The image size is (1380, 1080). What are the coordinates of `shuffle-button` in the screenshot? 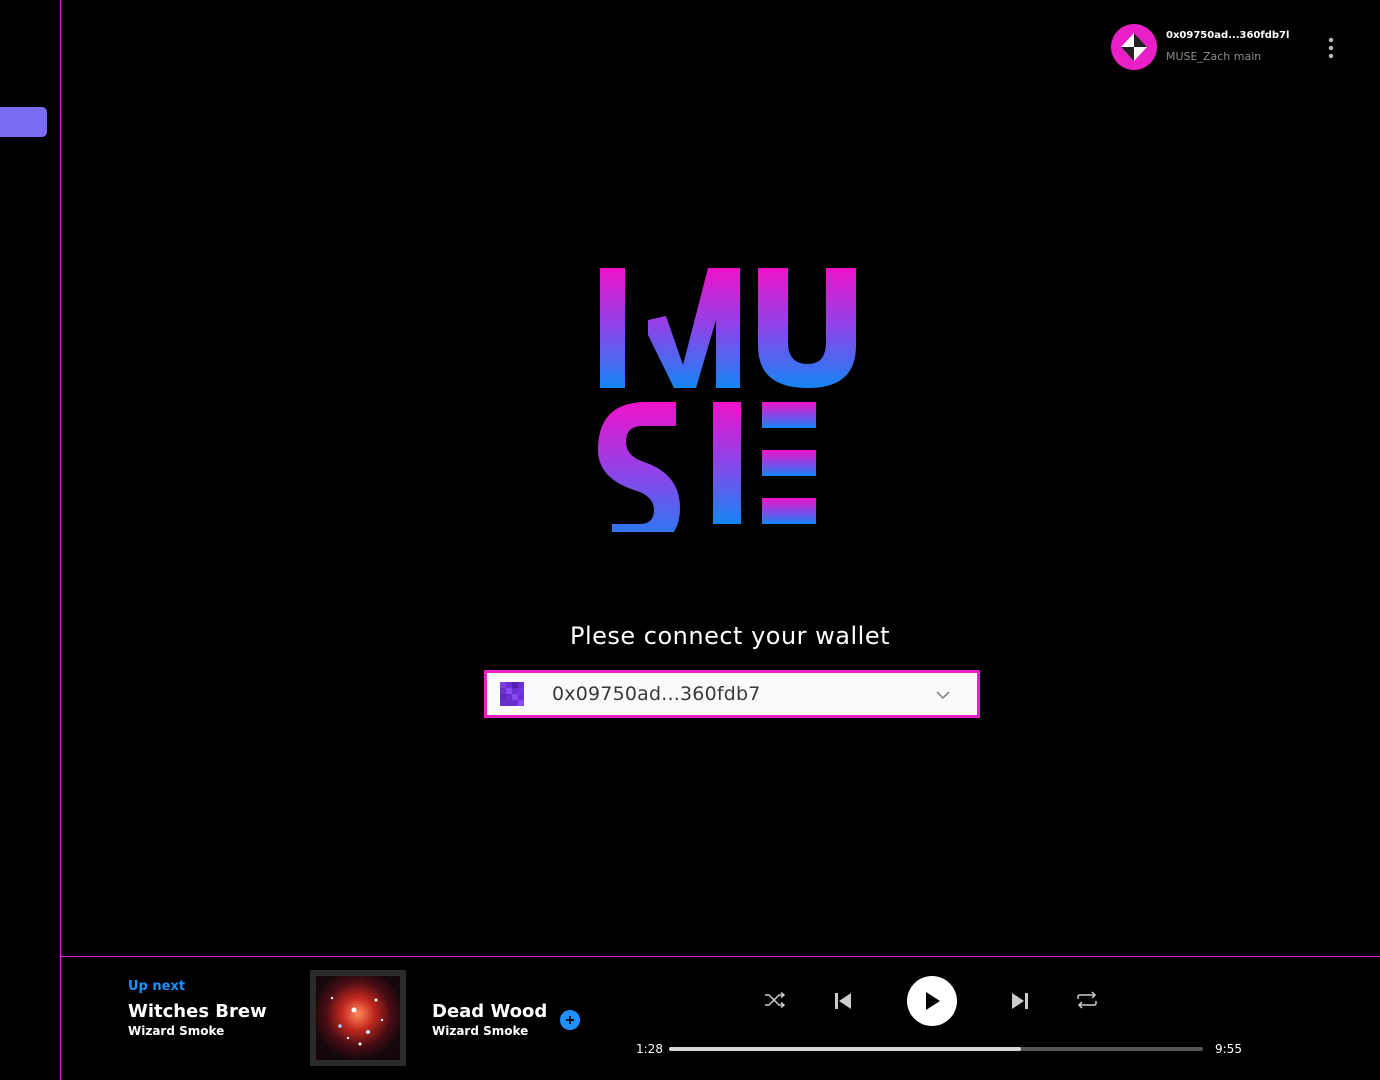 It's located at (775, 1000).